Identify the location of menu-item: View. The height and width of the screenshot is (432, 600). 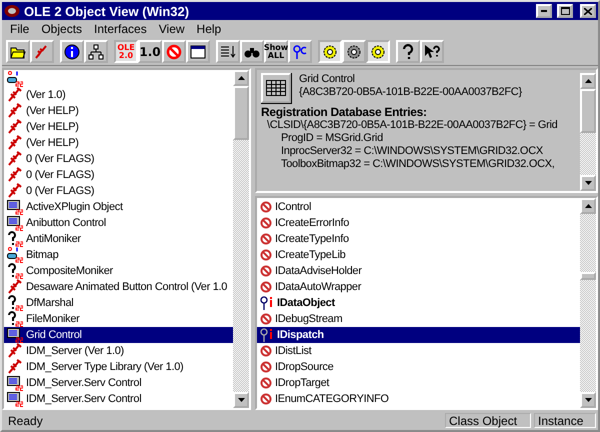
(171, 29).